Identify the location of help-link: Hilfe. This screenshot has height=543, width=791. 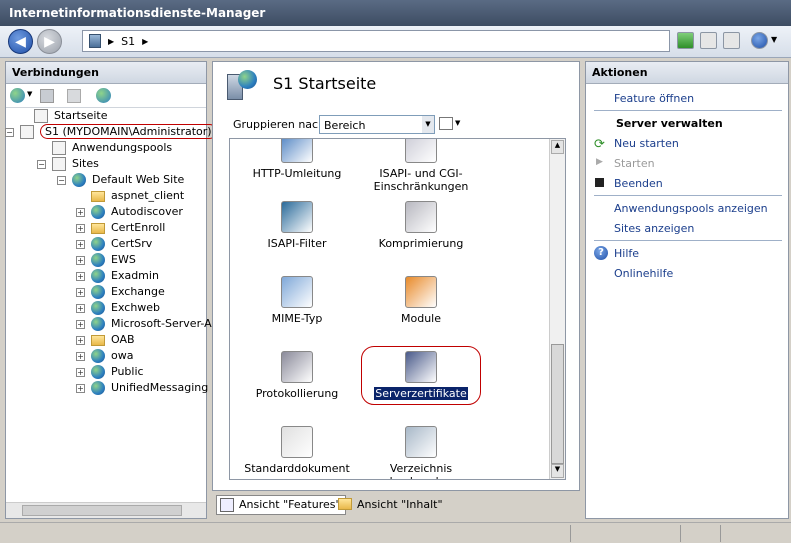
(626, 253).